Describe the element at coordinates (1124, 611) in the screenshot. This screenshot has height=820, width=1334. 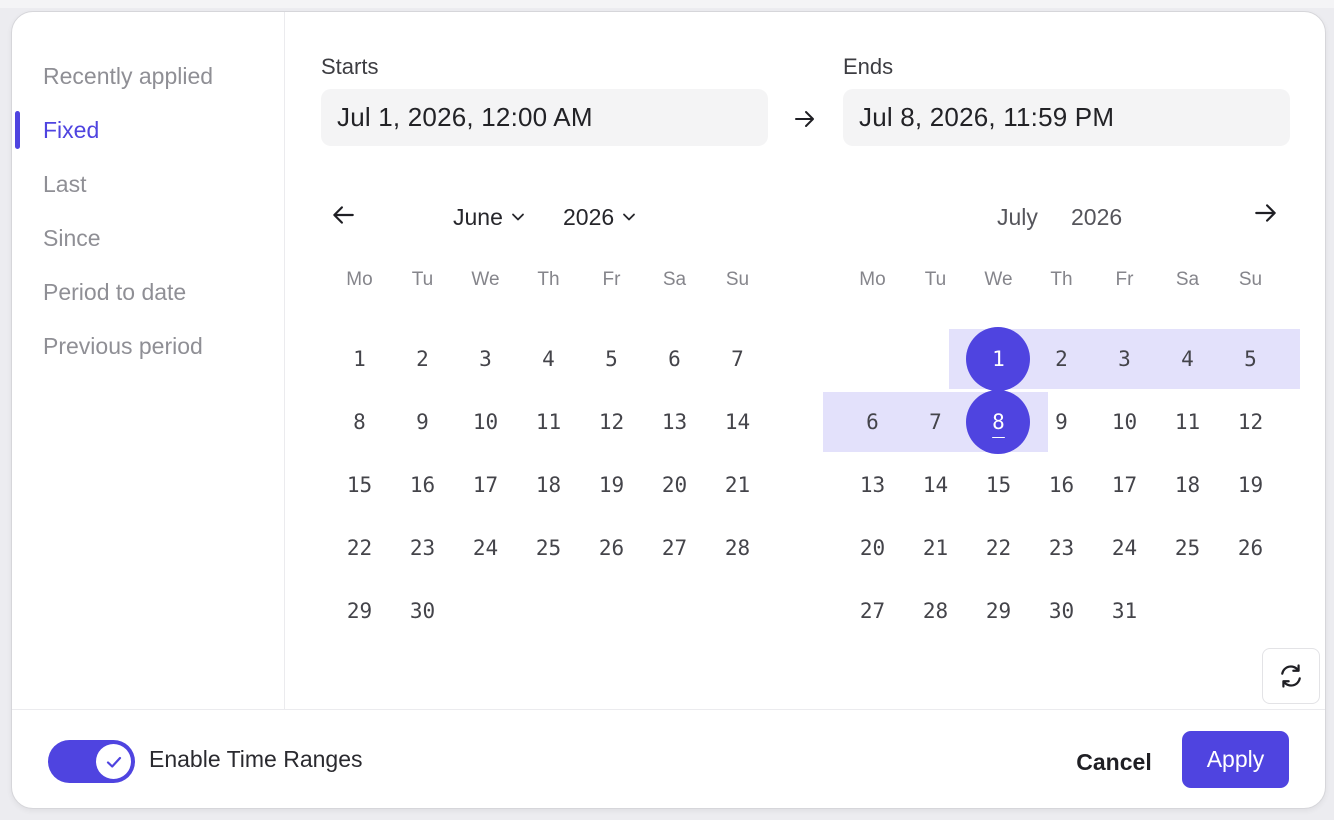
I see `calendar-day: 31` at that location.